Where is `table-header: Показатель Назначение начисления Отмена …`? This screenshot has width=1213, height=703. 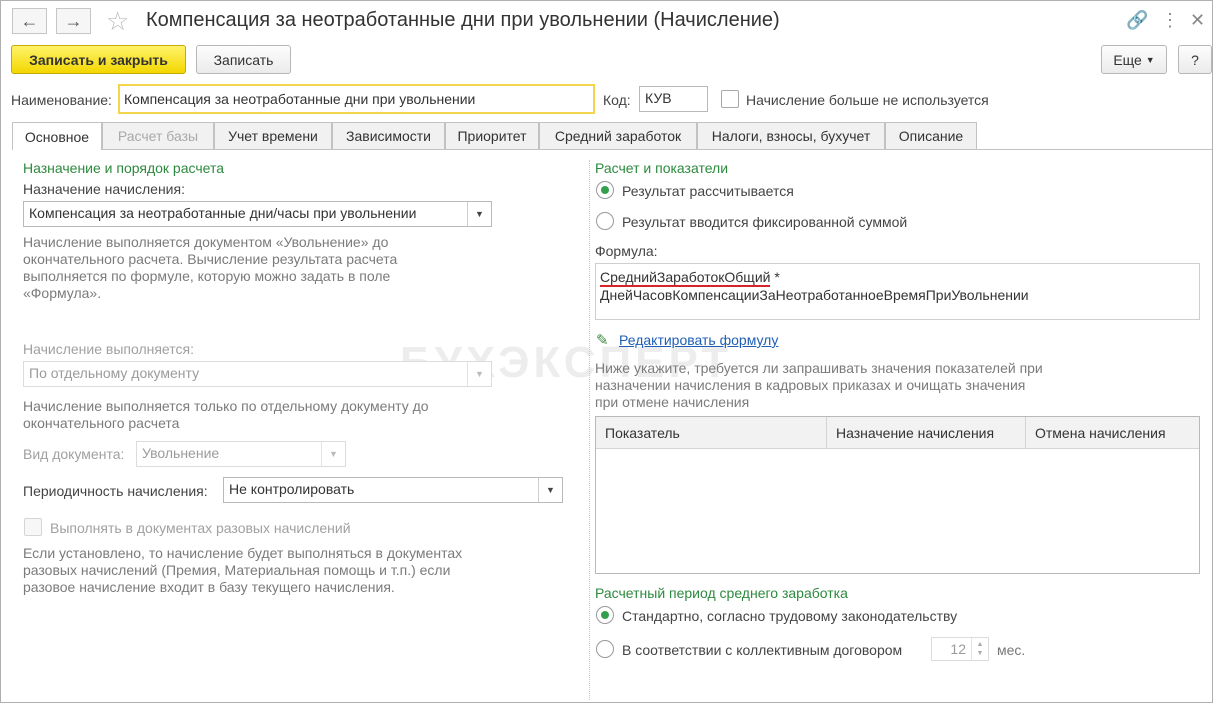
table-header: Показатель Назначение начисления Отмена … is located at coordinates (897, 433).